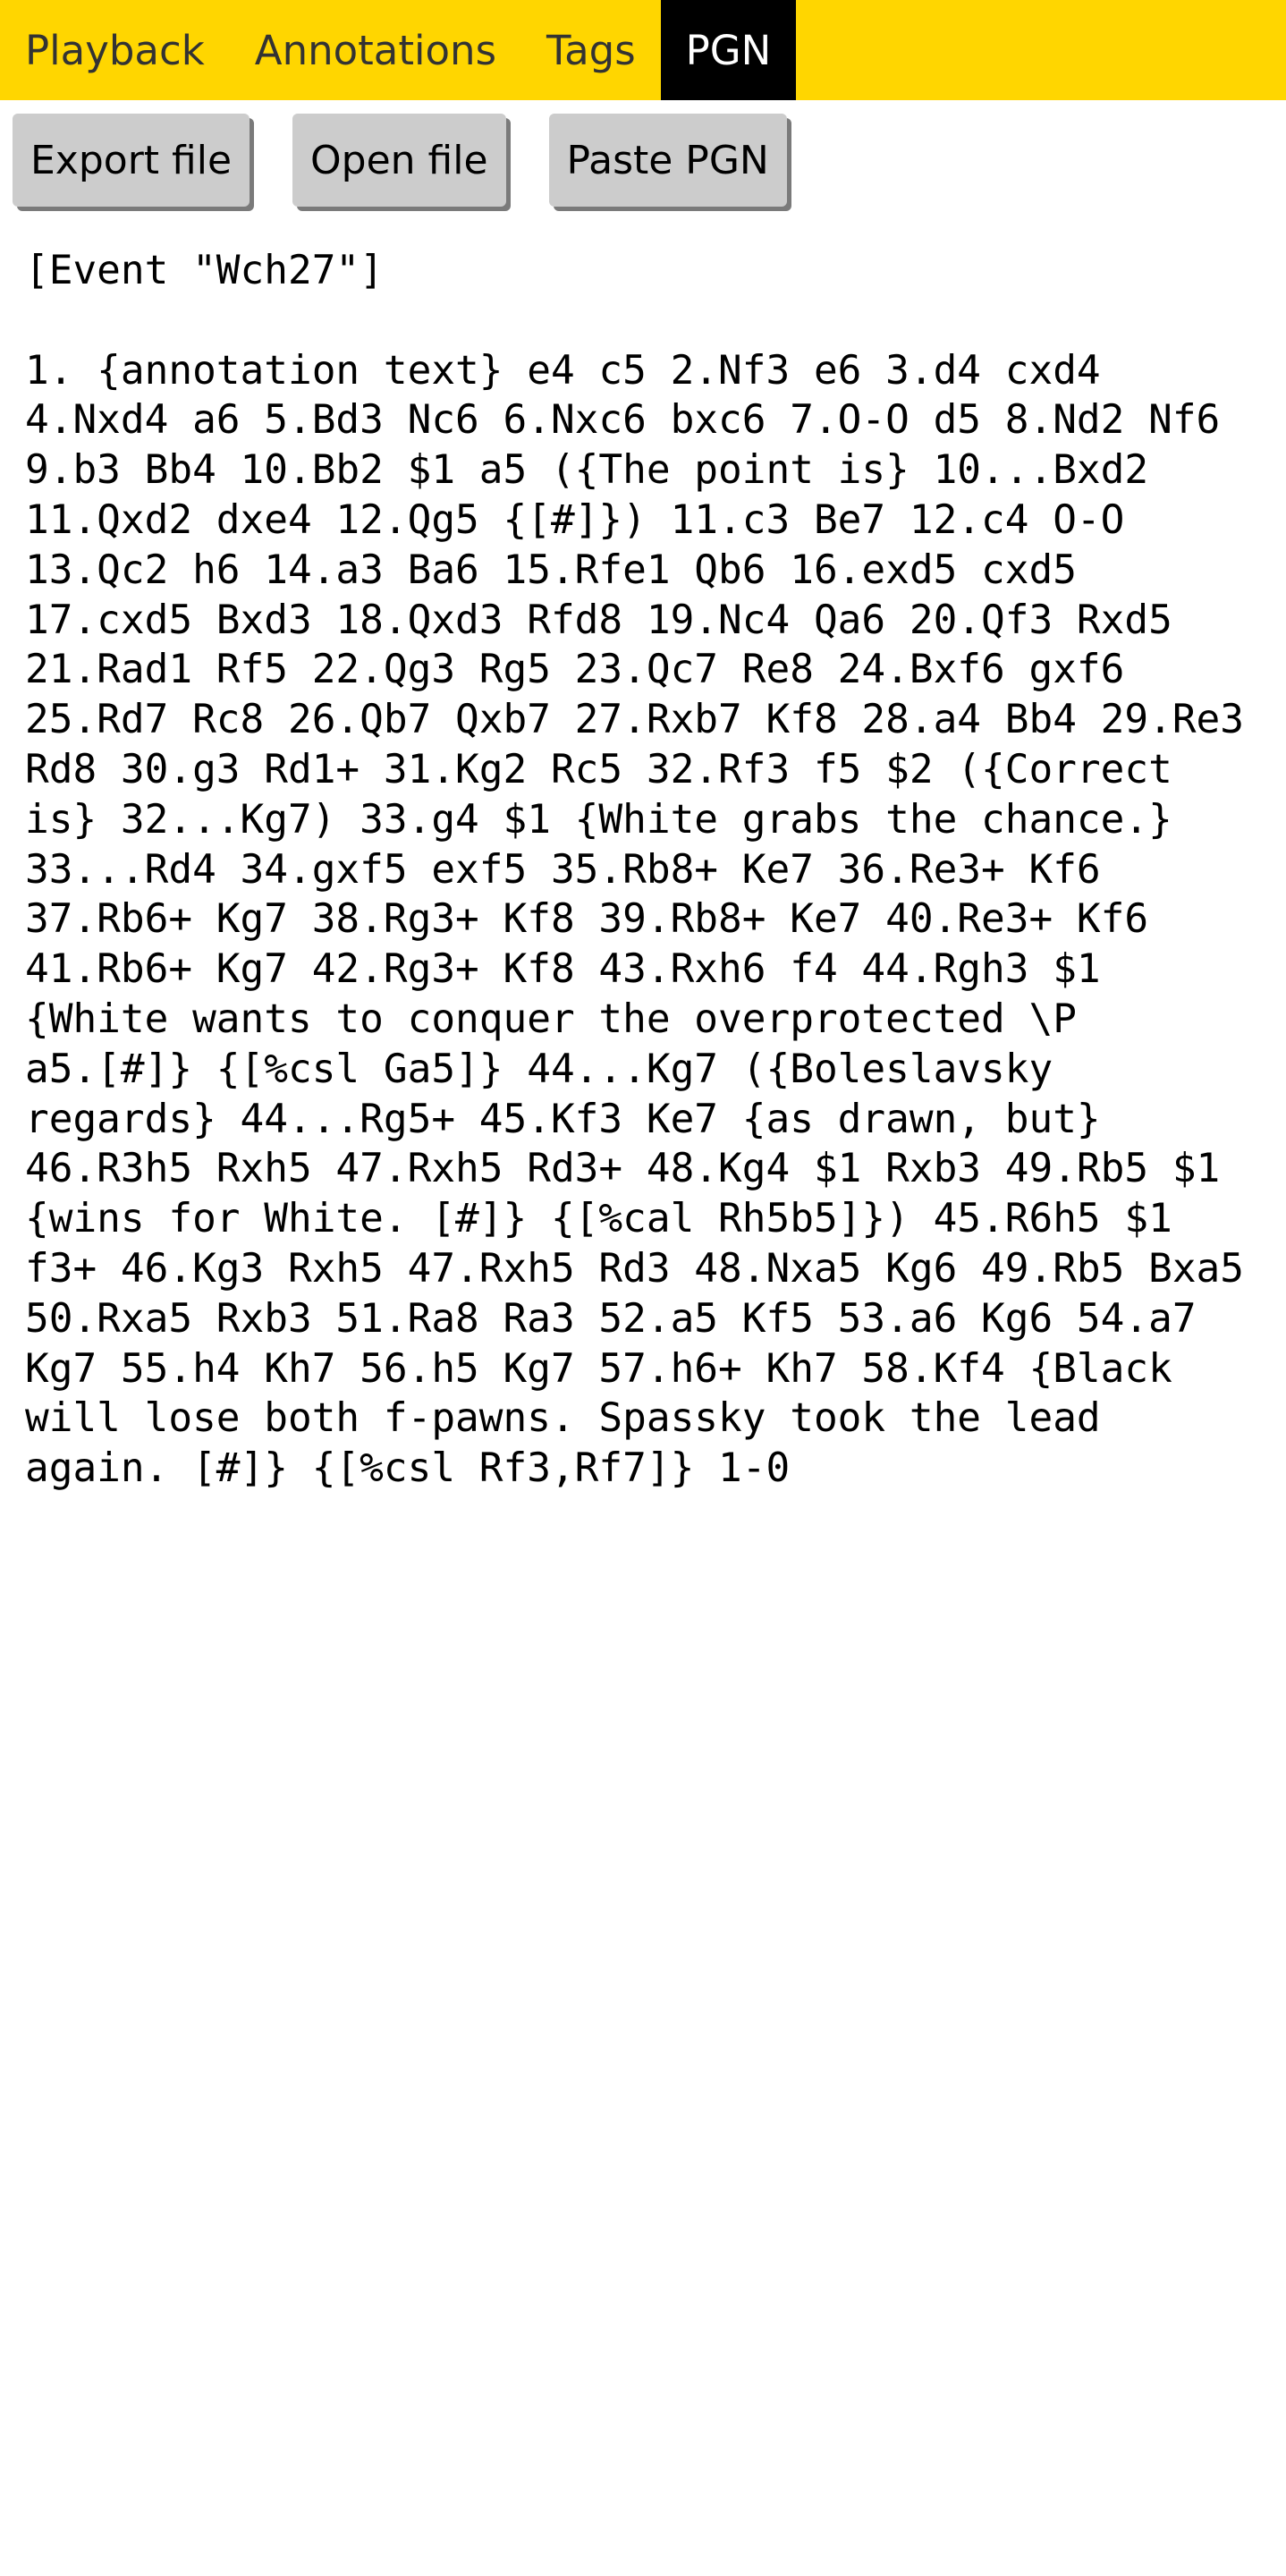 The height and width of the screenshot is (2576, 1286). I want to click on open-file-button: Open file, so click(399, 160).